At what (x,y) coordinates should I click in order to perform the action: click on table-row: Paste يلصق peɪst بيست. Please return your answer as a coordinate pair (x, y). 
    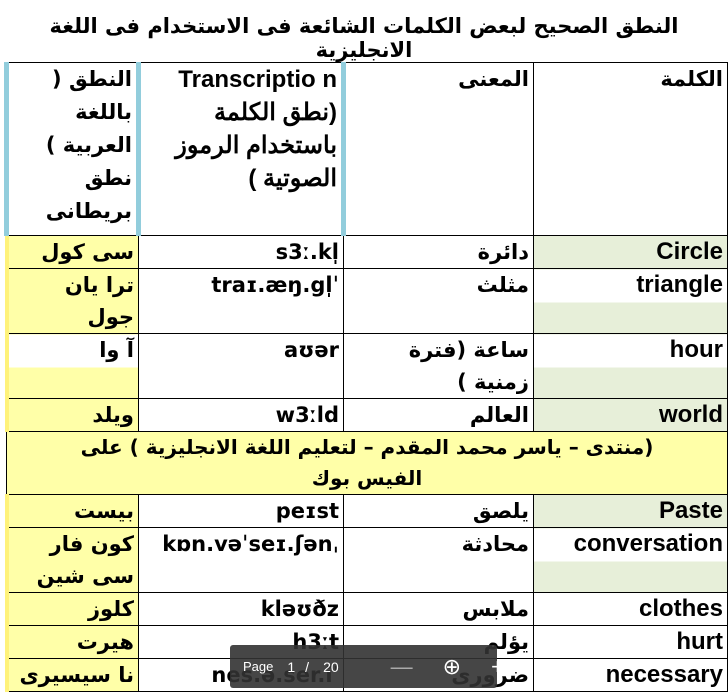
    Looking at the image, I should click on (366, 511).